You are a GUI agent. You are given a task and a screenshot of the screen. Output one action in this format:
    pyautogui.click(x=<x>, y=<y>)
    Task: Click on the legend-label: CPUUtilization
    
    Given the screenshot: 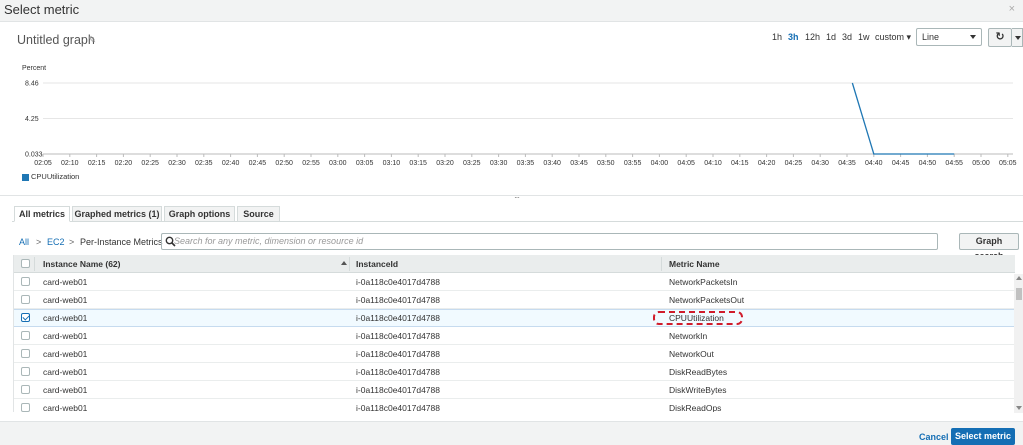 What is the action you would take?
    pyautogui.click(x=55, y=176)
    